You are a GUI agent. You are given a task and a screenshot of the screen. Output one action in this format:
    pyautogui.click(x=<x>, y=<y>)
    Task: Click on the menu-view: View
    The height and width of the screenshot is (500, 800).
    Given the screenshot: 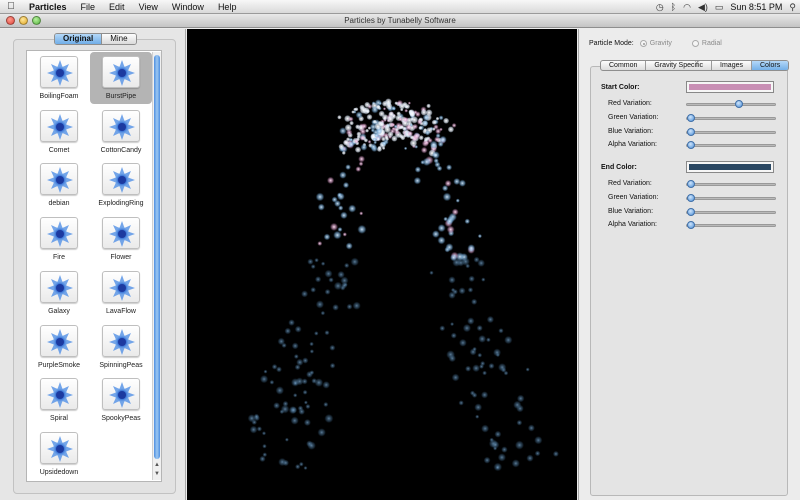 What is the action you would take?
    pyautogui.click(x=148, y=7)
    